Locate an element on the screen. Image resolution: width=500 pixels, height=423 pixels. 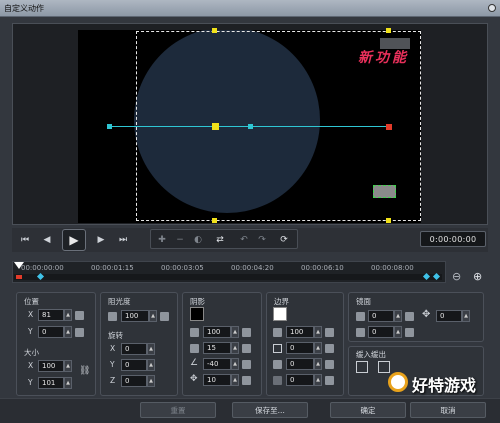
cancel-button: 取消 is located at coordinates (448, 410).